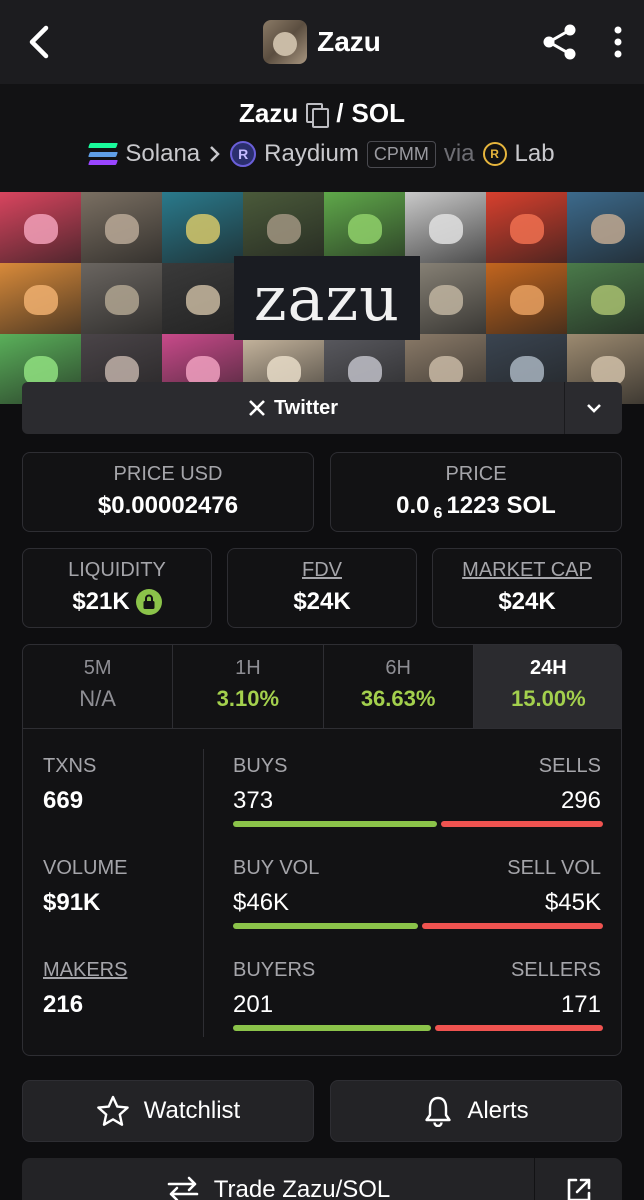 Image resolution: width=644 pixels, height=1200 pixels. Describe the element at coordinates (101, 601) in the screenshot. I see `liquidity-value: $21K` at that location.